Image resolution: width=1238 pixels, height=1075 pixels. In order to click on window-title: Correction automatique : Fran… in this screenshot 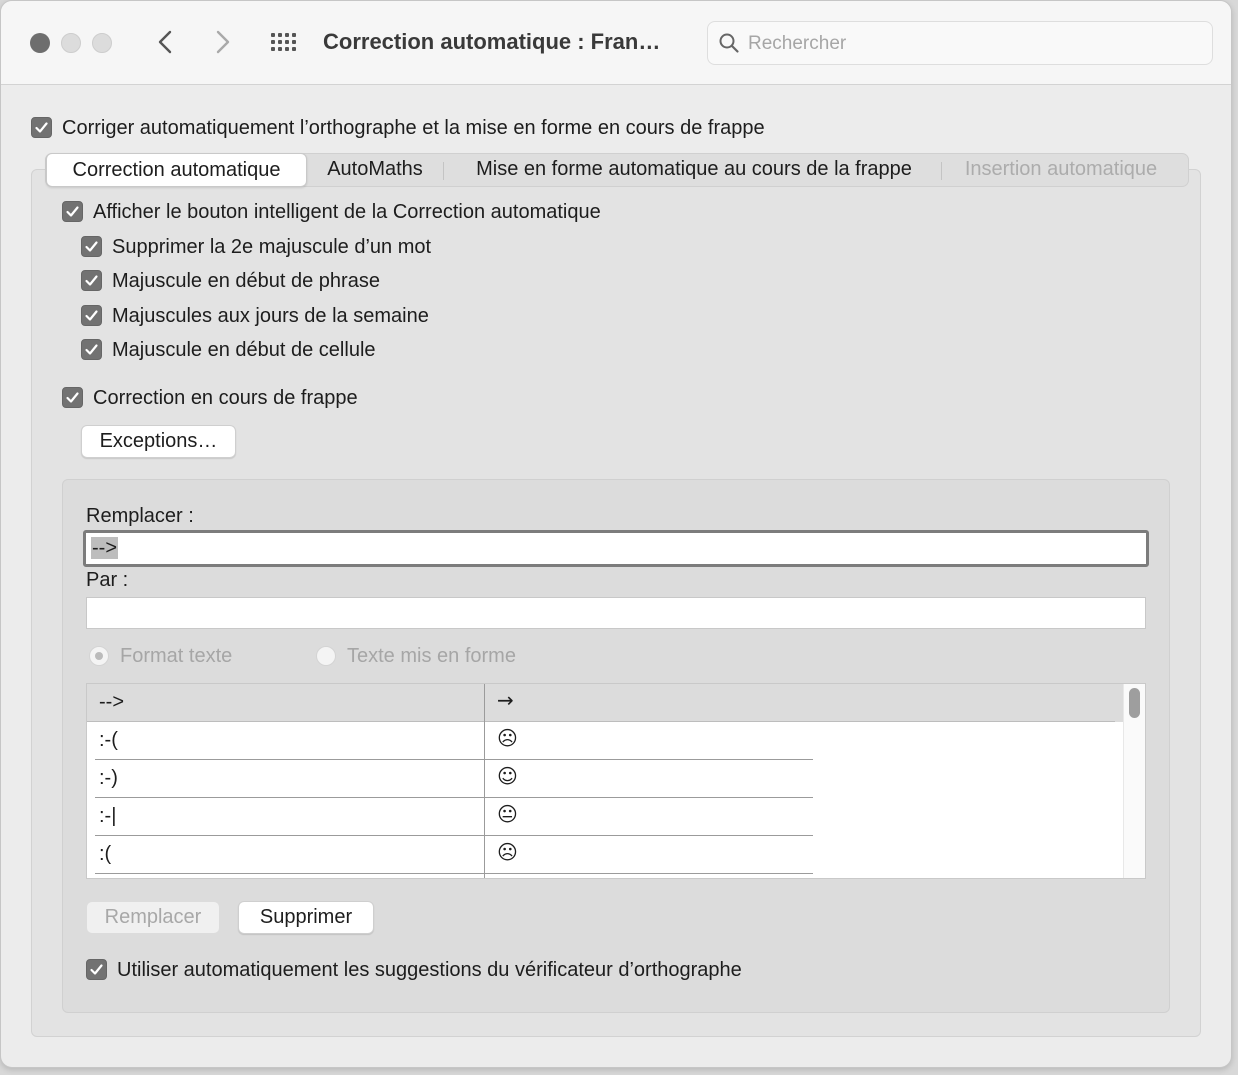, I will do `click(492, 41)`.